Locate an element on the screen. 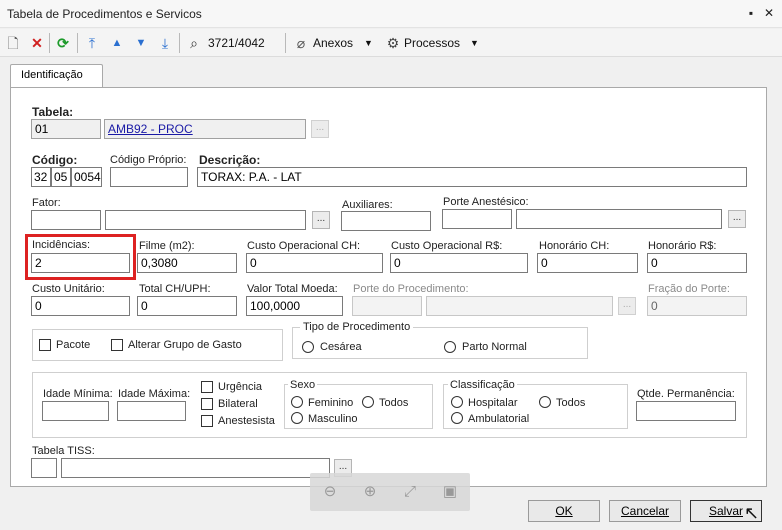 Image resolution: width=782 pixels, height=530 pixels. sexo-todos-radio is located at coordinates (368, 402).